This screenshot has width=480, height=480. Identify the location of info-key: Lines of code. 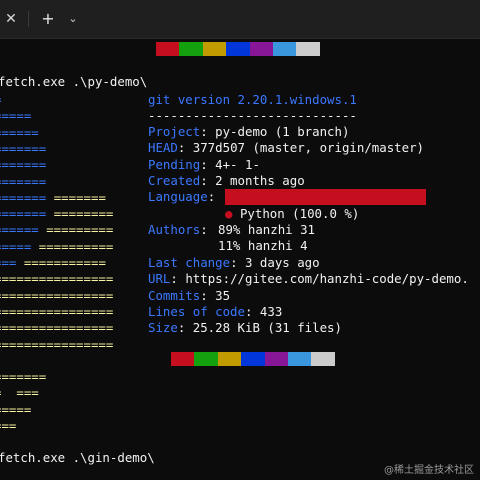
(196, 311).